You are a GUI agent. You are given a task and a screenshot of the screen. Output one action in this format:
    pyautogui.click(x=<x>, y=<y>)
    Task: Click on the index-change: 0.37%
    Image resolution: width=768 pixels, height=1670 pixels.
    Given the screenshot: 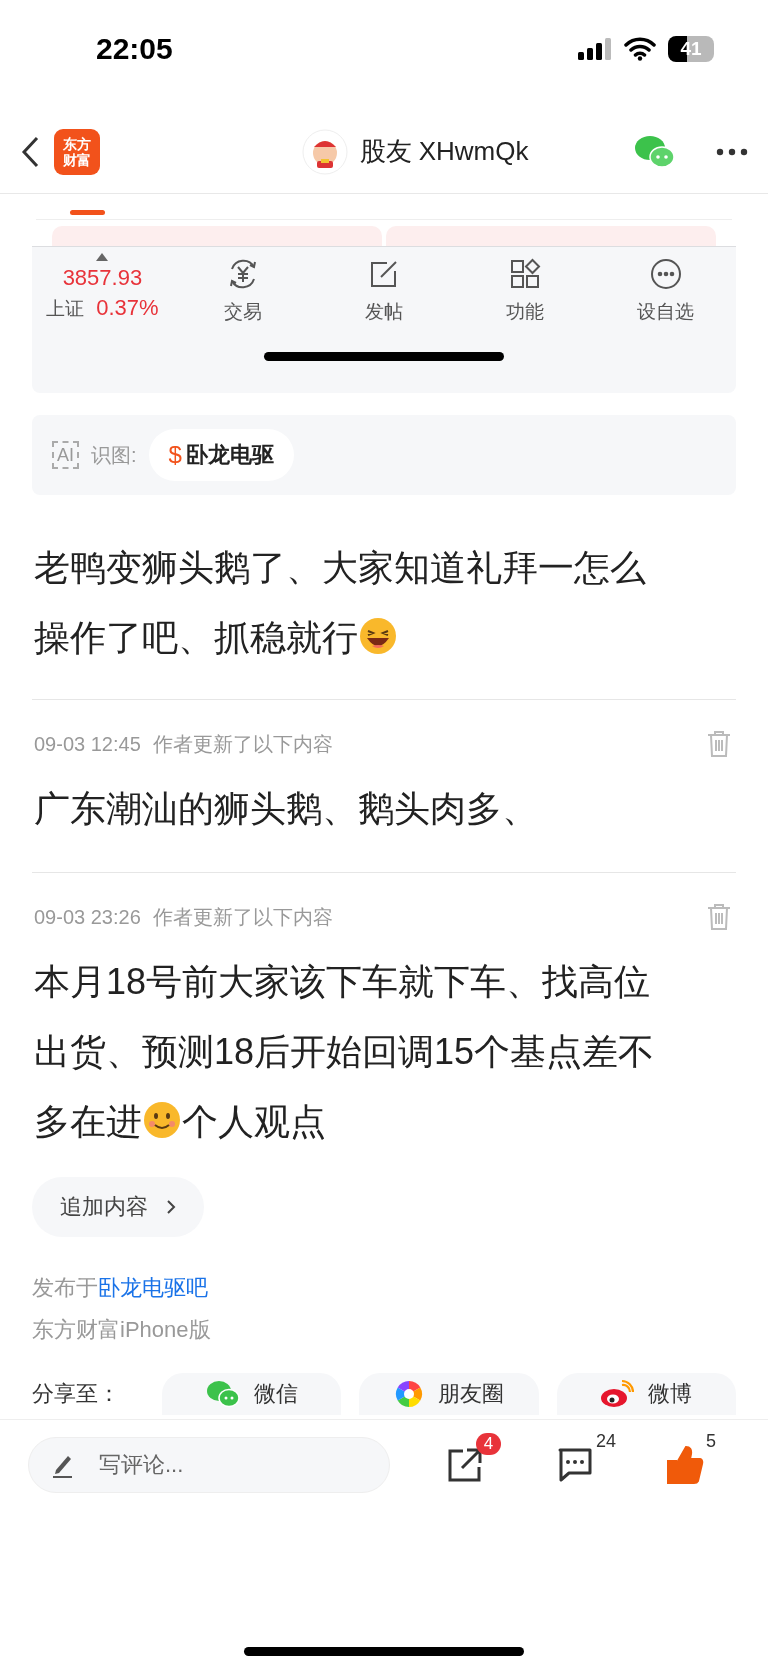 What is the action you would take?
    pyautogui.click(x=127, y=308)
    